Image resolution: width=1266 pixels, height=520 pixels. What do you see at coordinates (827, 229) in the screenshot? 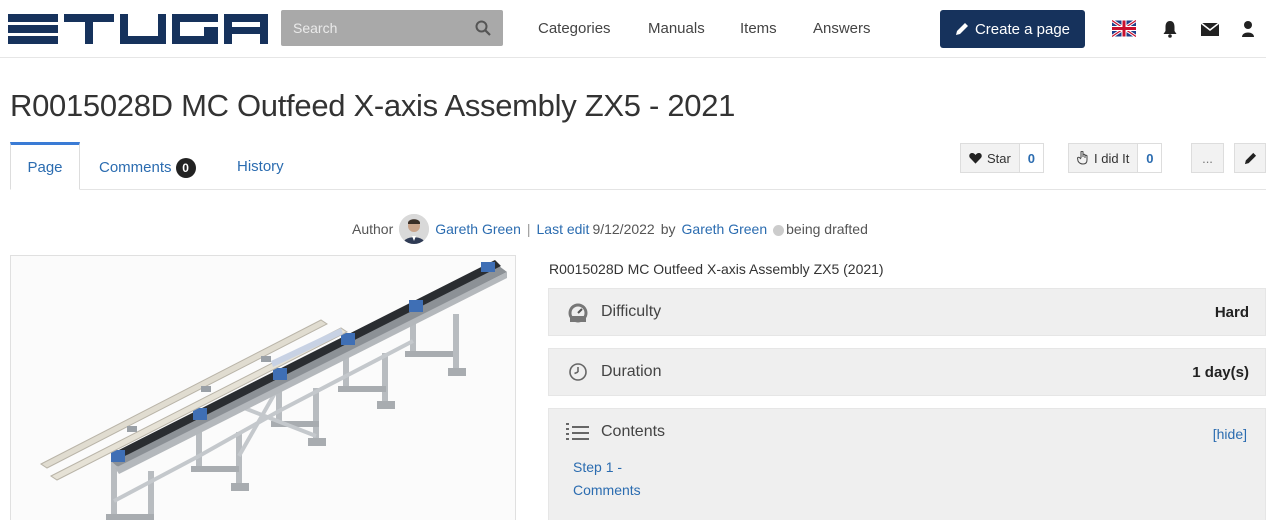
I see `draft-status-label: being drafted` at bounding box center [827, 229].